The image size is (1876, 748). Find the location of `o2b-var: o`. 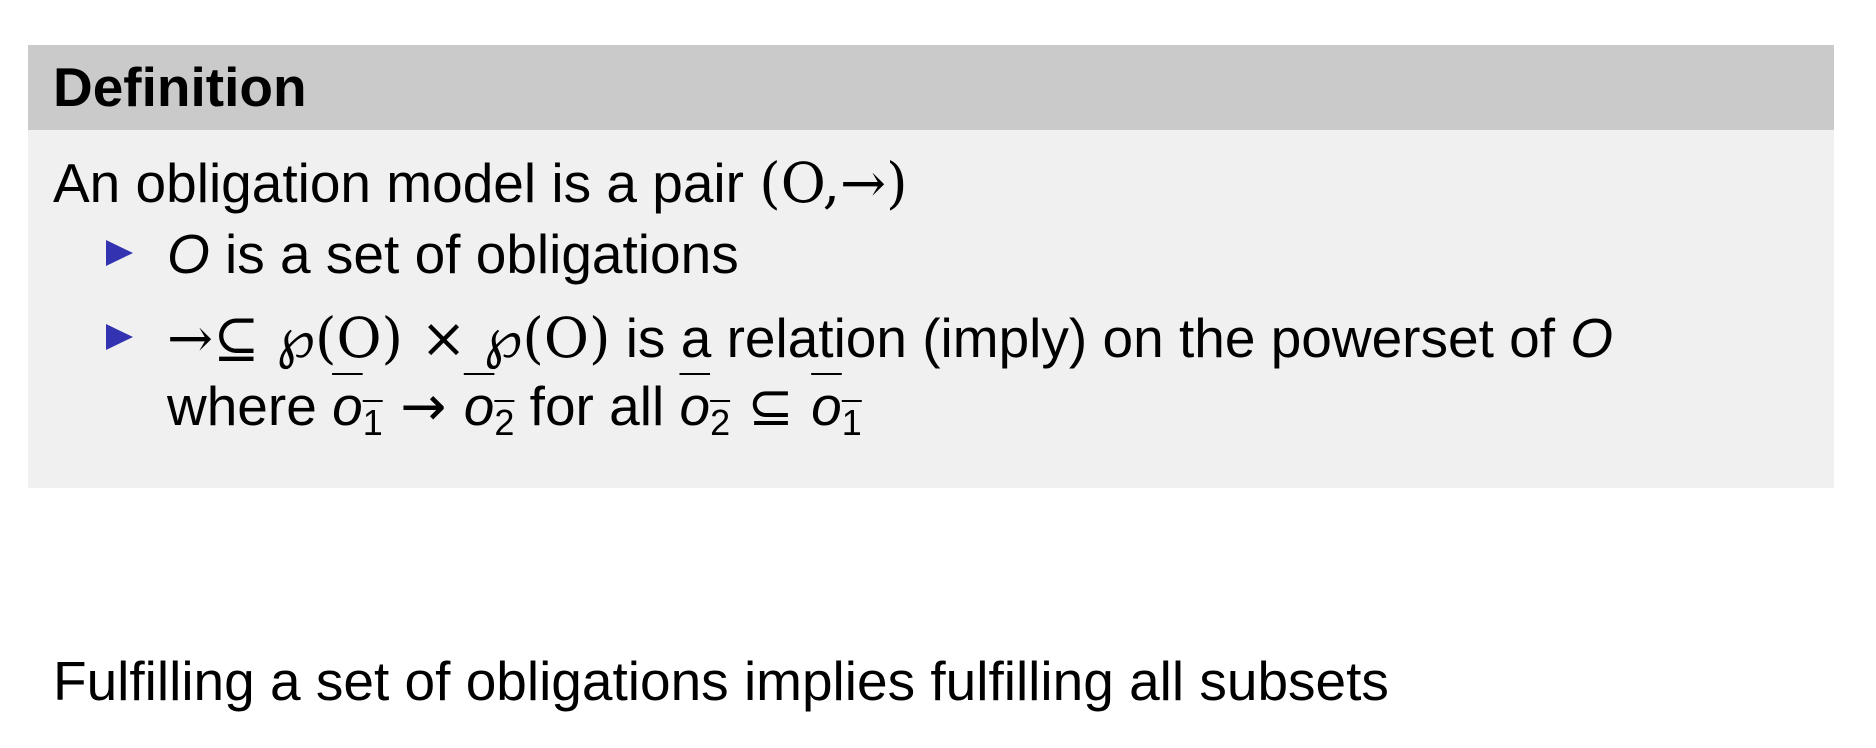

o2b-var: o is located at coordinates (695, 406).